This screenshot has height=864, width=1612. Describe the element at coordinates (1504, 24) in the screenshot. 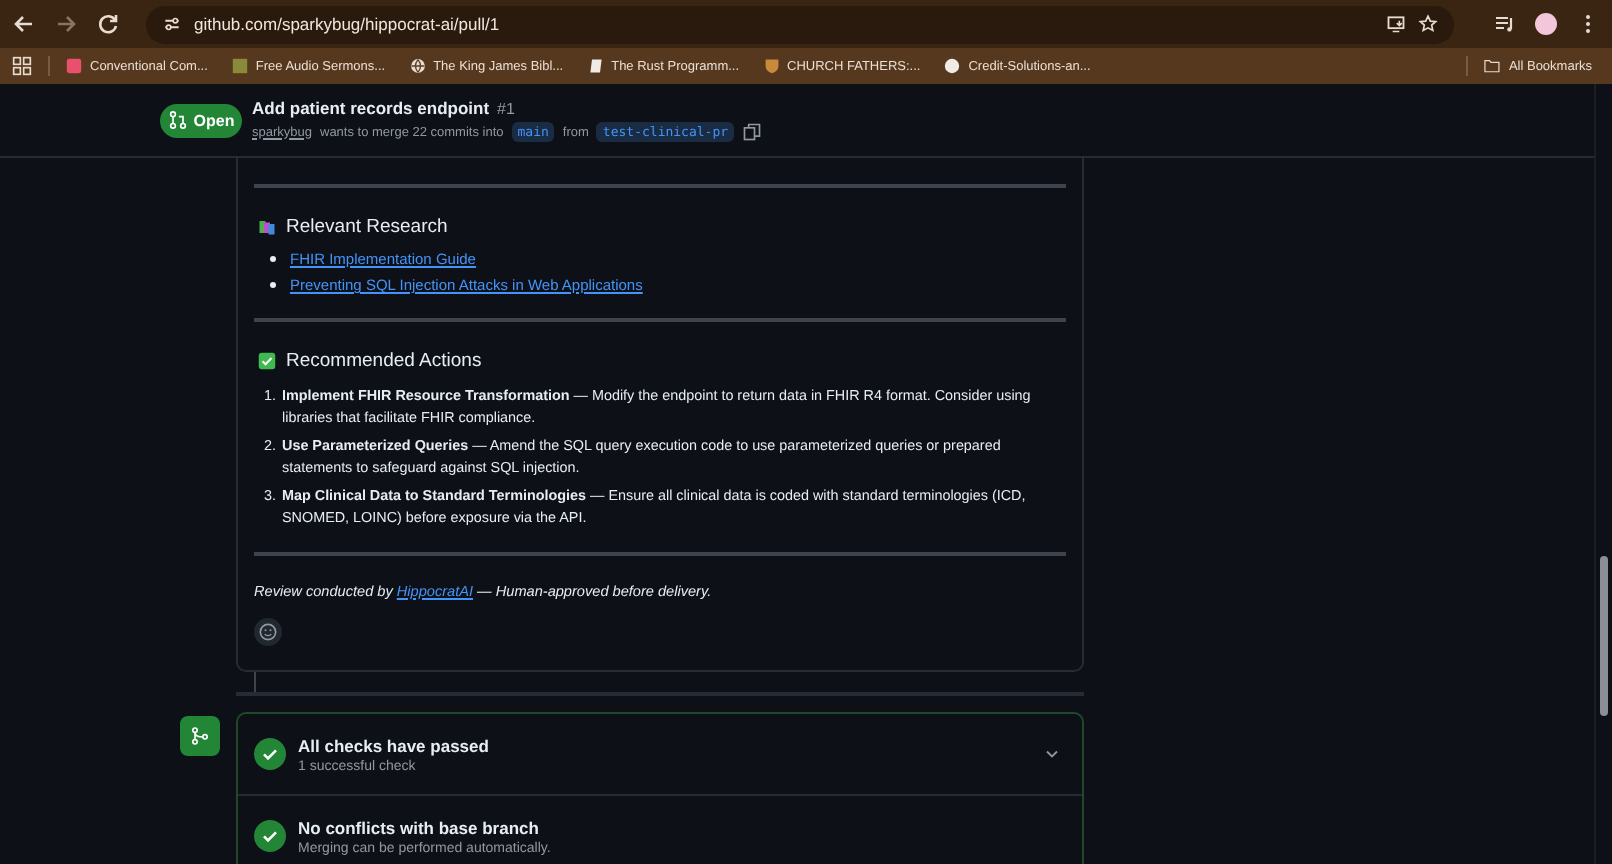

I see `media-icon` at that location.